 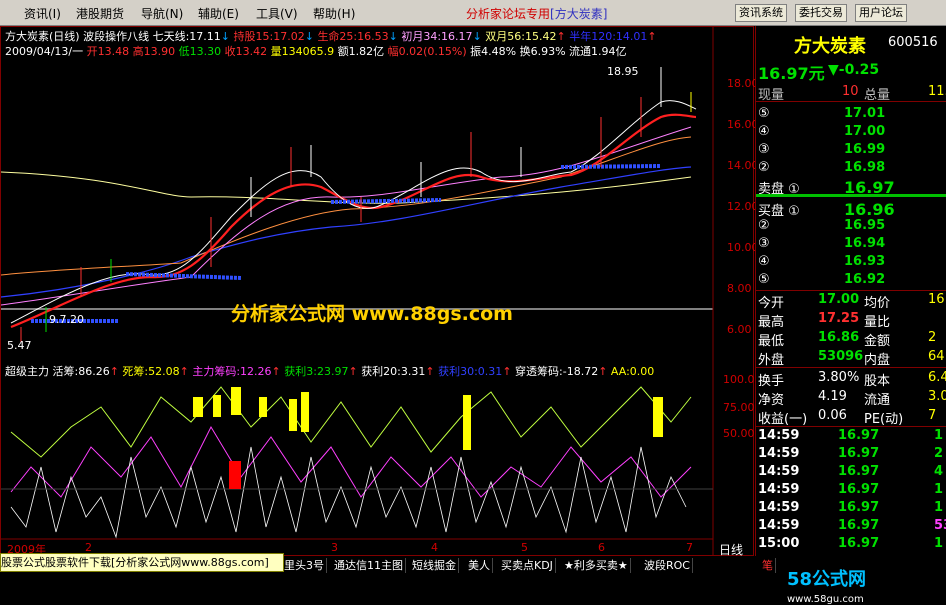 What do you see at coordinates (939, 453) in the screenshot?
I see `tick-vol: 2` at bounding box center [939, 453].